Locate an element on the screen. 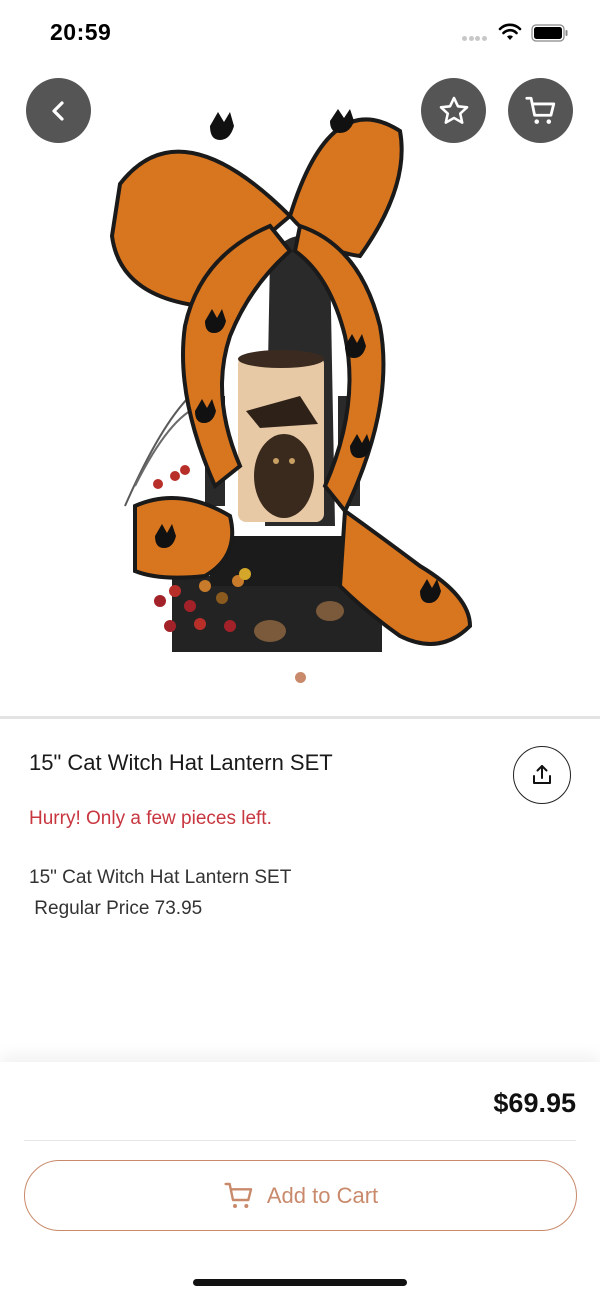  share-icon is located at coordinates (542, 774).